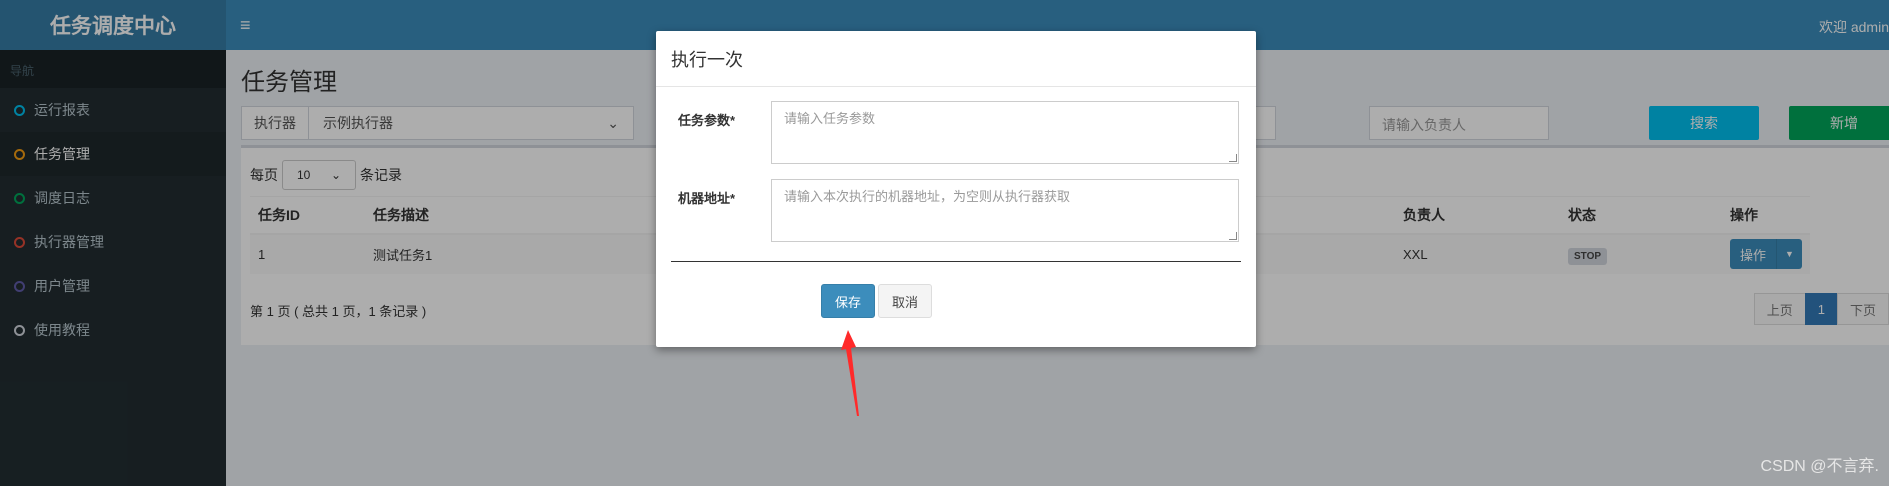 Image resolution: width=1889 pixels, height=486 pixels. I want to click on annotation-arrow-icon, so click(850, 373).